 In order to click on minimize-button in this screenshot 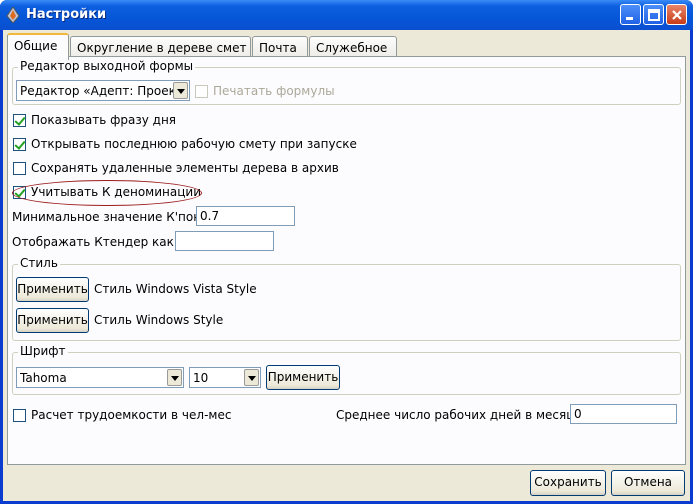, I will do `click(630, 14)`.